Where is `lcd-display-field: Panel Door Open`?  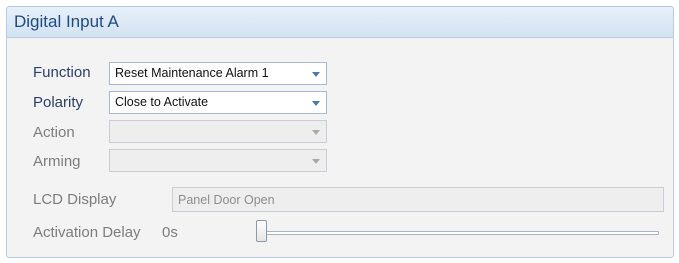 lcd-display-field: Panel Door Open is located at coordinates (418, 199).